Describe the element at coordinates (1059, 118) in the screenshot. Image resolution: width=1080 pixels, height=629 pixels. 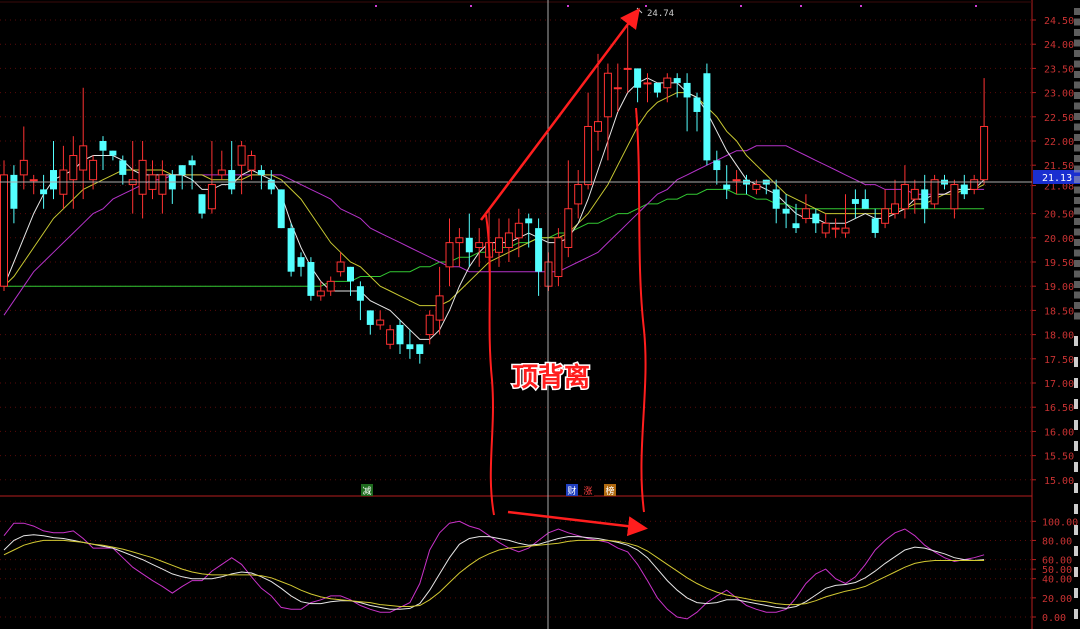
I see `y-tick-label: 22.50` at that location.